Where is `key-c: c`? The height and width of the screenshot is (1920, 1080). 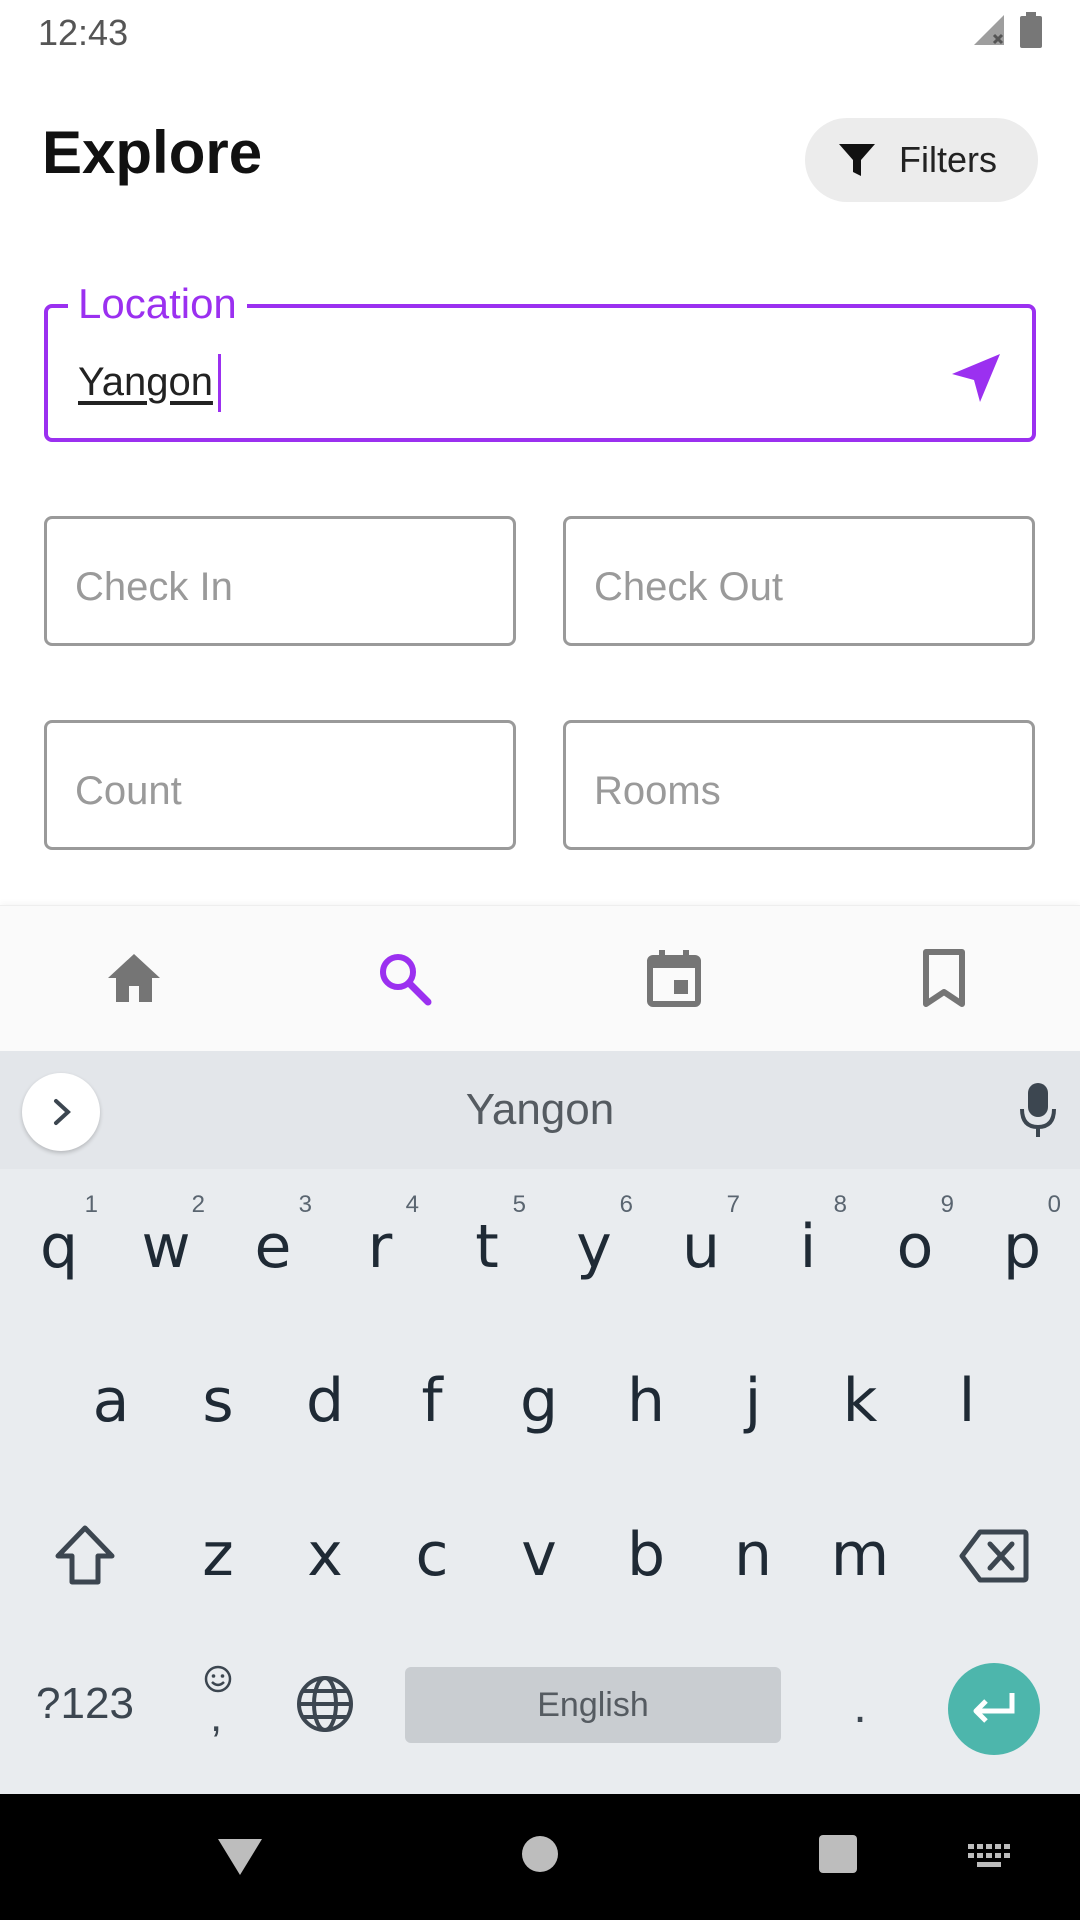
key-c: c is located at coordinates (432, 1555).